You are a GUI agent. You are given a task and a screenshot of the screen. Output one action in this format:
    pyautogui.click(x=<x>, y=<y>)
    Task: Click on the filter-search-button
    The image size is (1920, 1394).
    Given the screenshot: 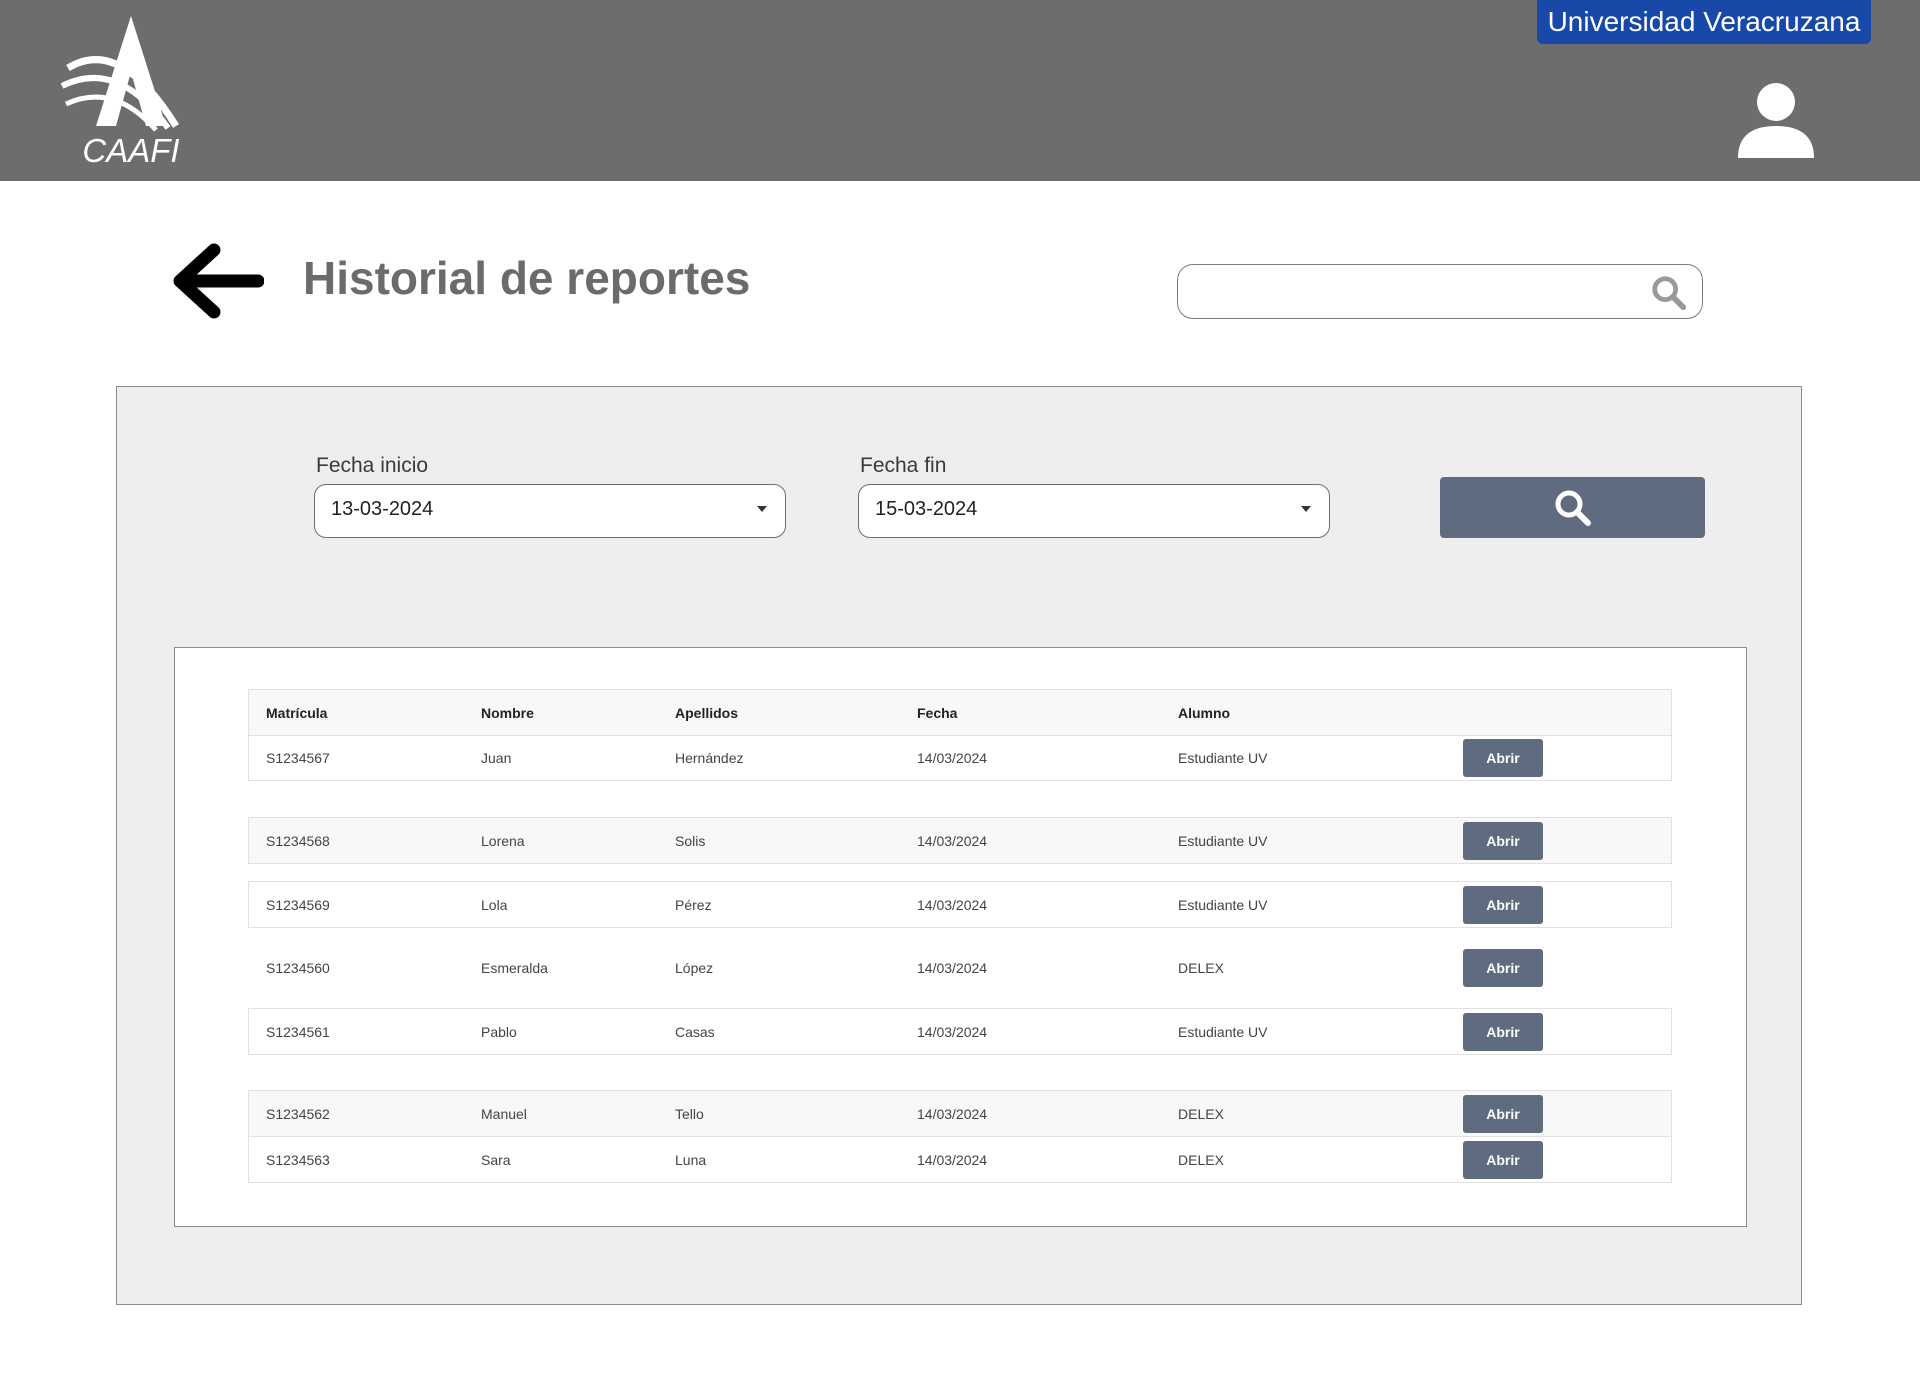 What is the action you would take?
    pyautogui.click(x=1572, y=507)
    